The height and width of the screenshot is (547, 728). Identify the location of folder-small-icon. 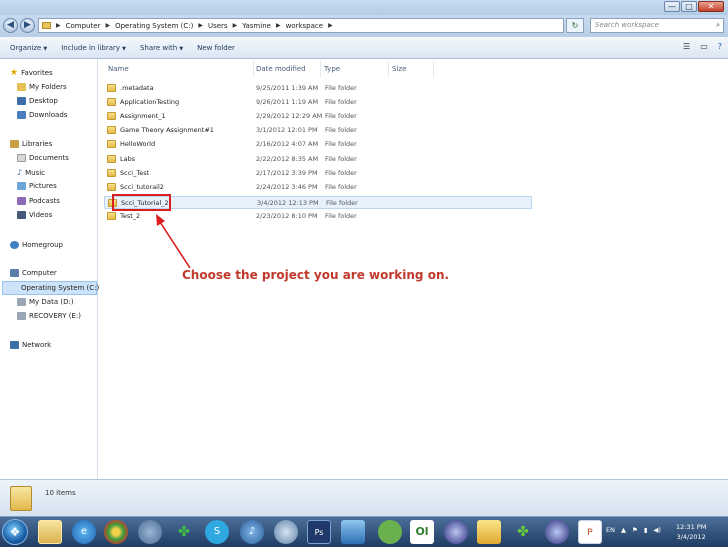
(46, 25).